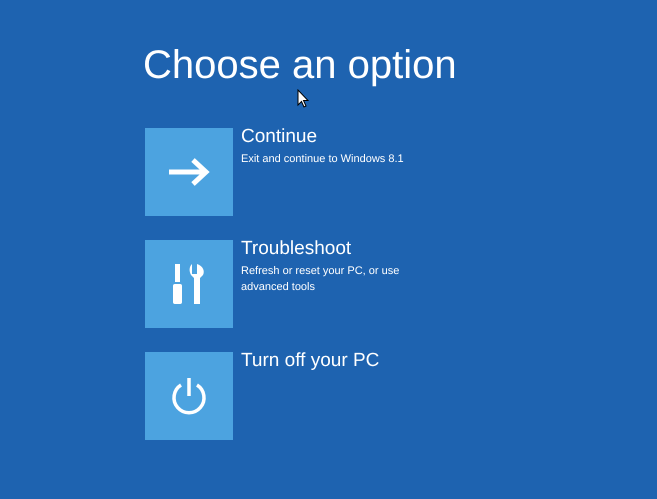  I want to click on option-title: Continue, so click(279, 137).